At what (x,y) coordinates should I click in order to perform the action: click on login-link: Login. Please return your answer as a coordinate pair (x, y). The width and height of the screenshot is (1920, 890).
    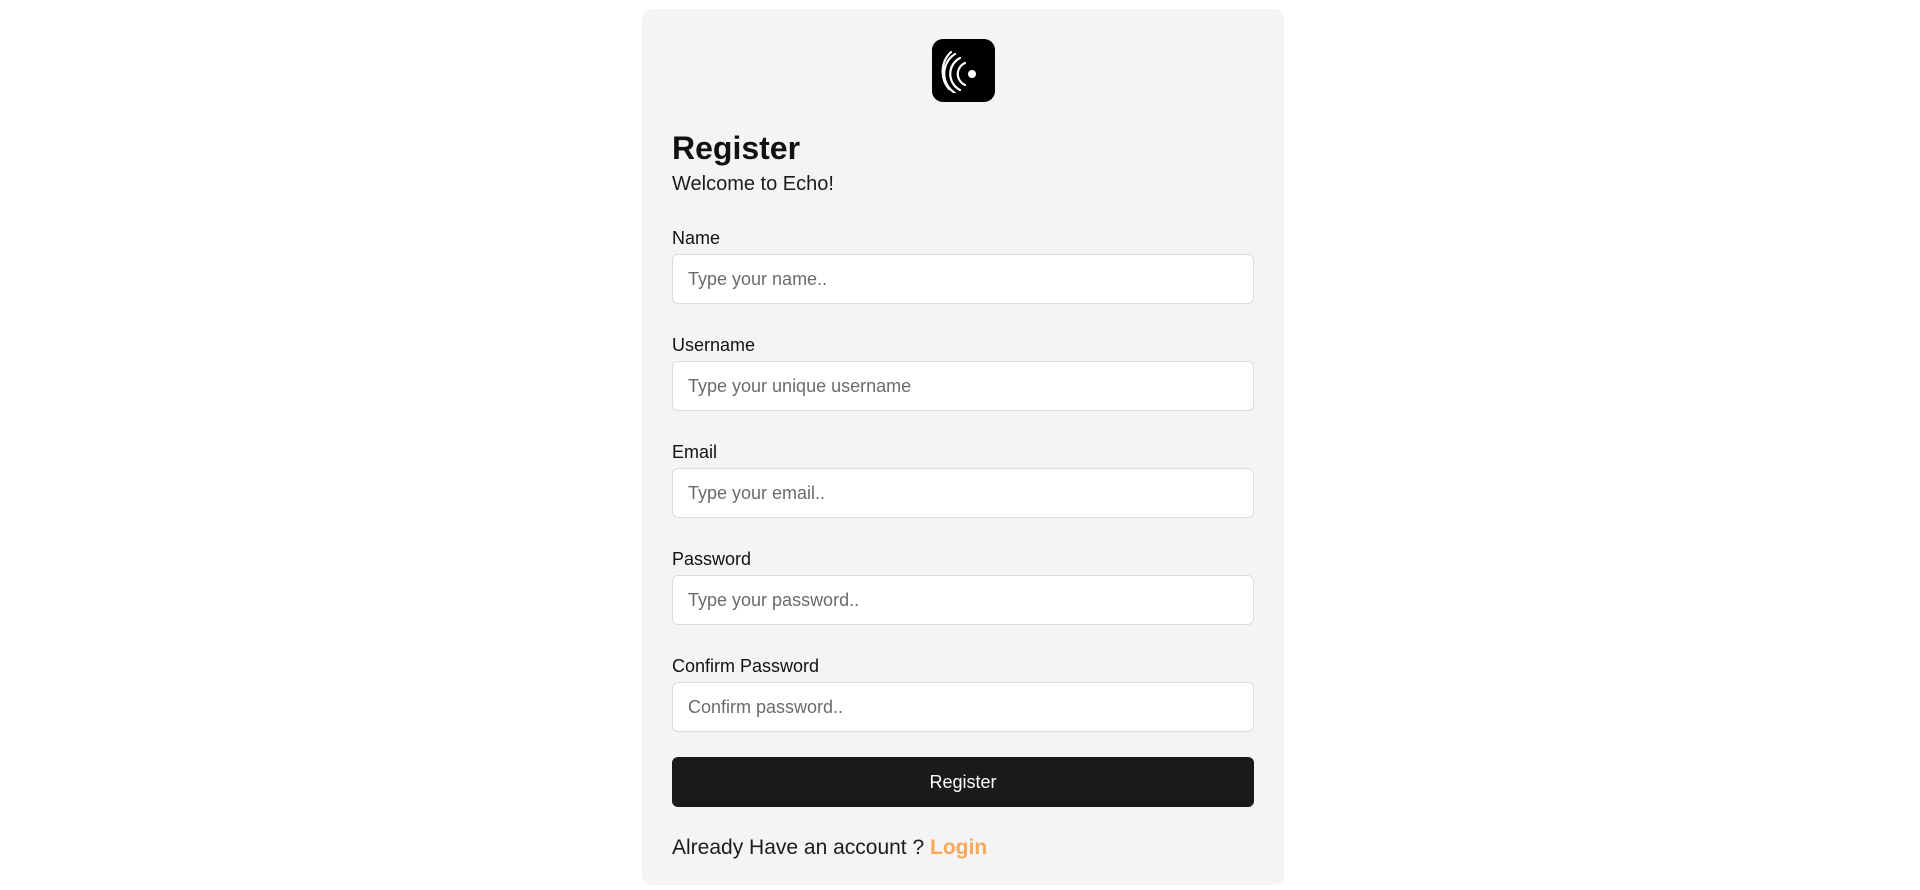
    Looking at the image, I should click on (958, 847).